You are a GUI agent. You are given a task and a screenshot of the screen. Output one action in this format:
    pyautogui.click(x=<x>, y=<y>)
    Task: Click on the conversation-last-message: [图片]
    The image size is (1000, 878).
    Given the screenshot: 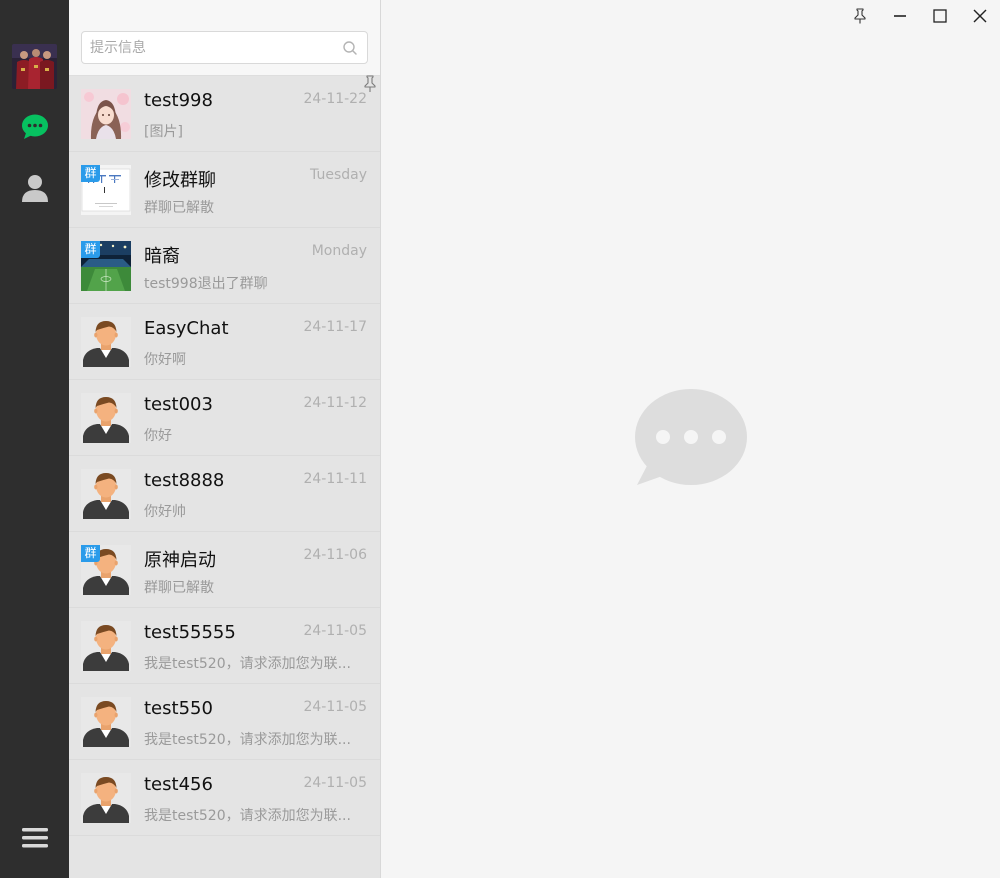 What is the action you would take?
    pyautogui.click(x=163, y=132)
    